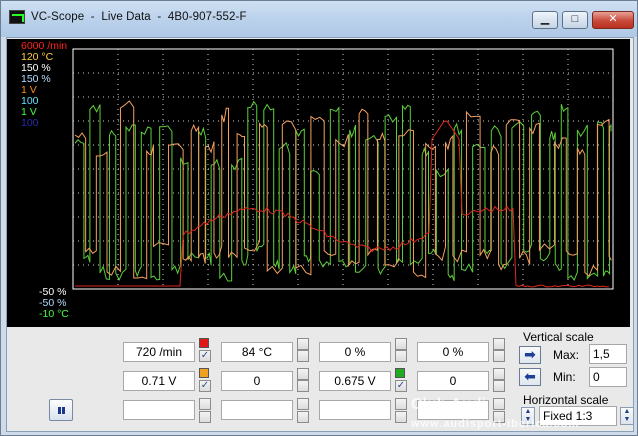 The height and width of the screenshot is (436, 638). I want to click on pause-button, so click(61, 410).